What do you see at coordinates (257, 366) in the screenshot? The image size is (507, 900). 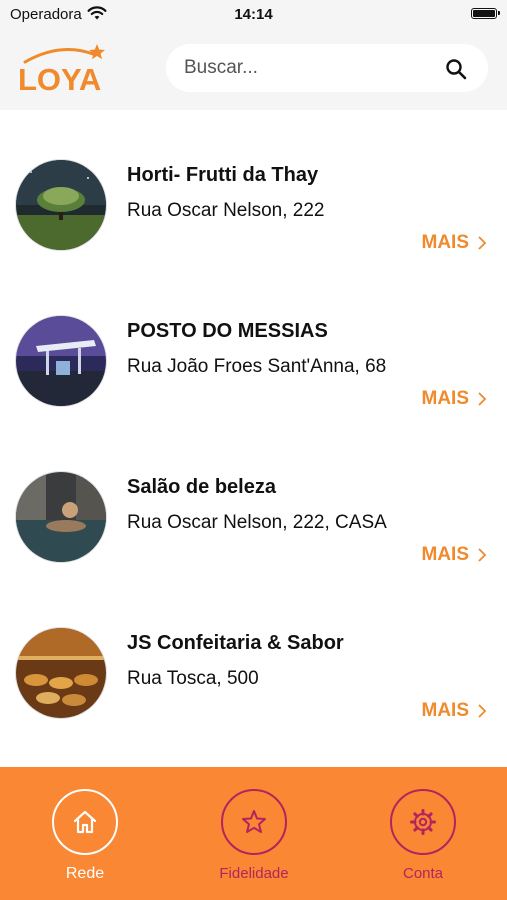 I see `store-address: Rua João Froes Sant'Anna, 68` at bounding box center [257, 366].